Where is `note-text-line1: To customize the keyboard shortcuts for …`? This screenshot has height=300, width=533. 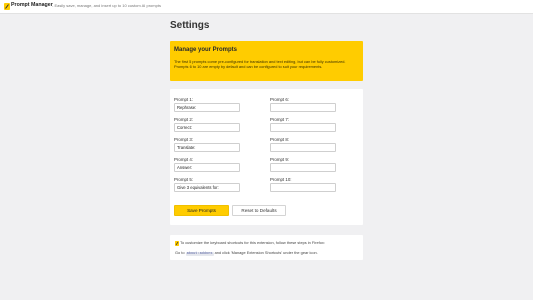 note-text-line1: To customize the keyboard shortcuts for … is located at coordinates (252, 242).